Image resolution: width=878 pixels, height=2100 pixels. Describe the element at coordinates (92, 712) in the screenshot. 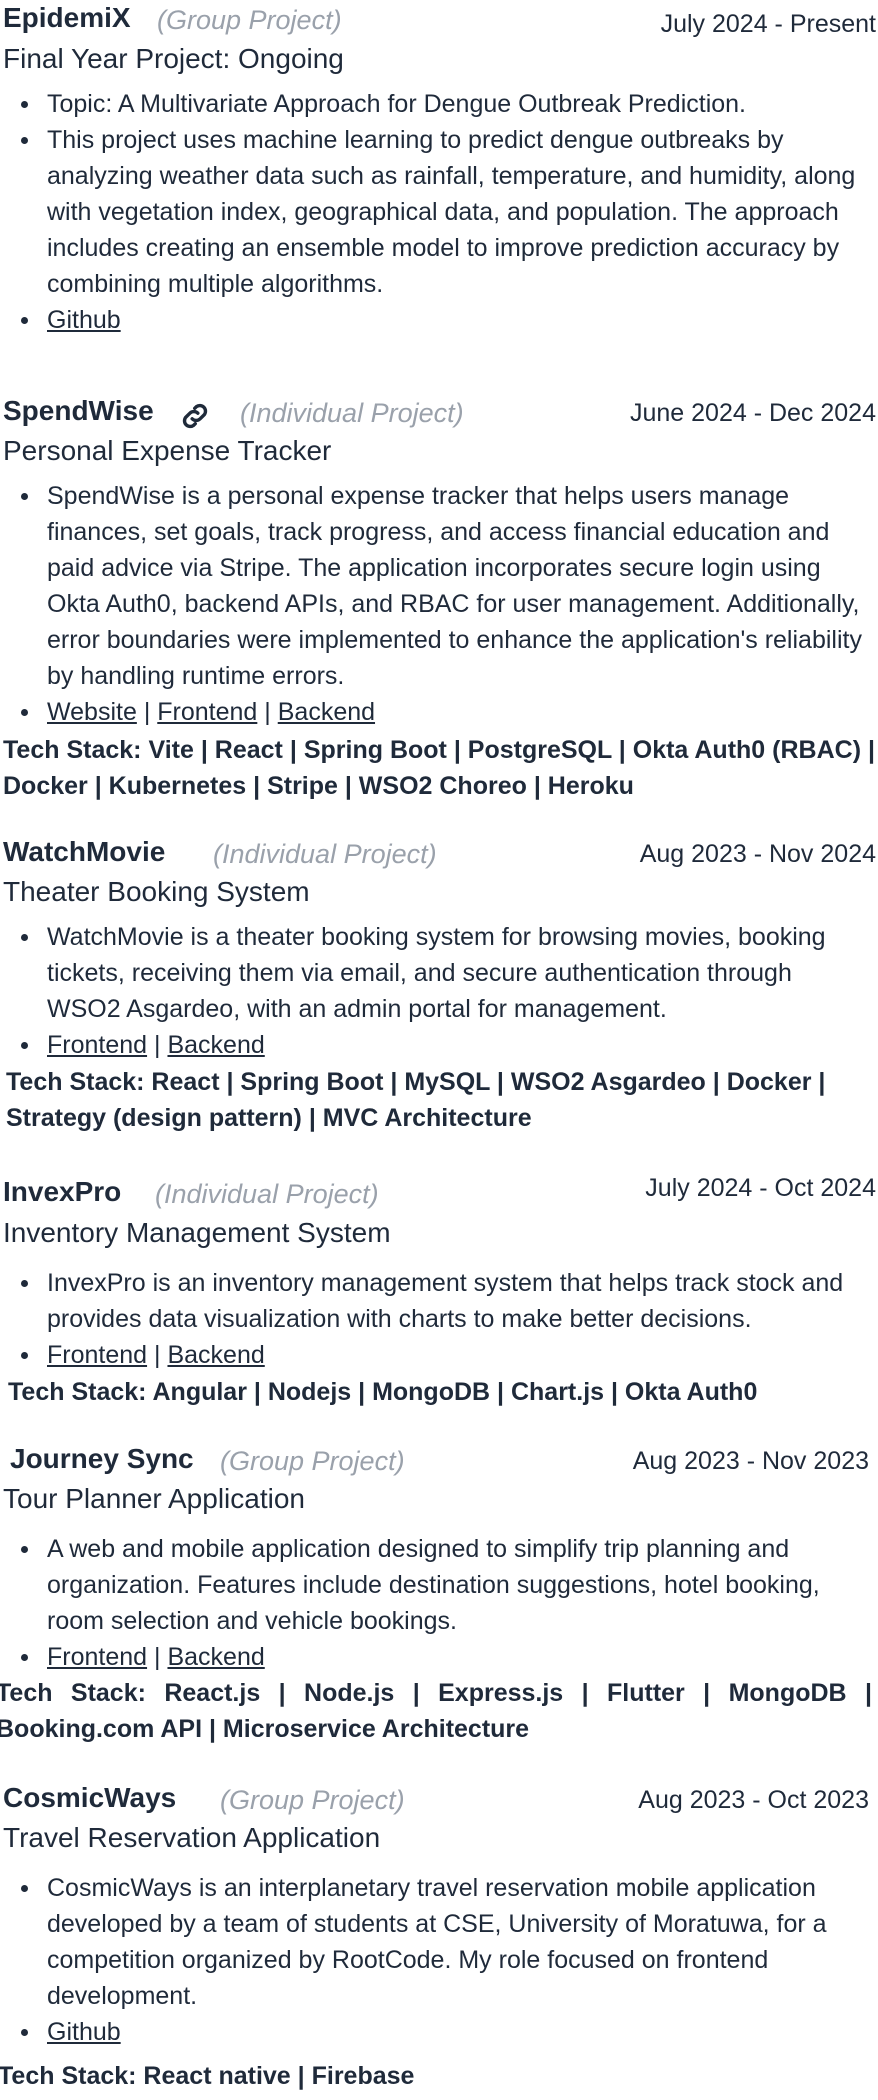

I see `website-link: Website` at that location.